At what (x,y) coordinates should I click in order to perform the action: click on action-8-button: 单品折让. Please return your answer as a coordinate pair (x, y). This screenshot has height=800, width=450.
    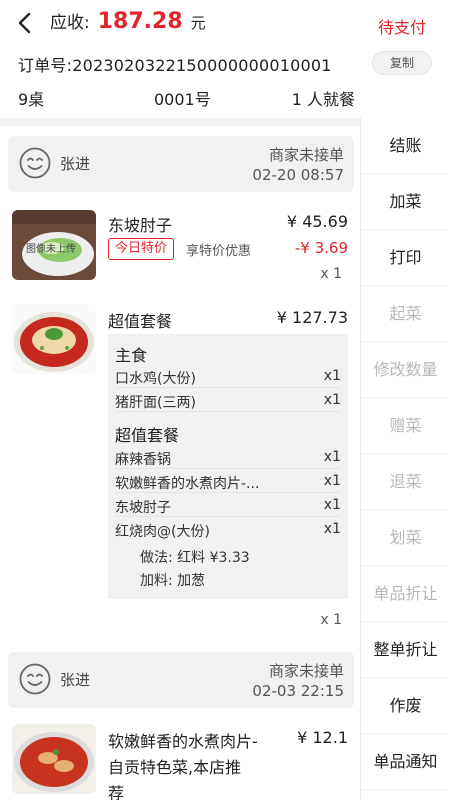
    Looking at the image, I should click on (405, 594).